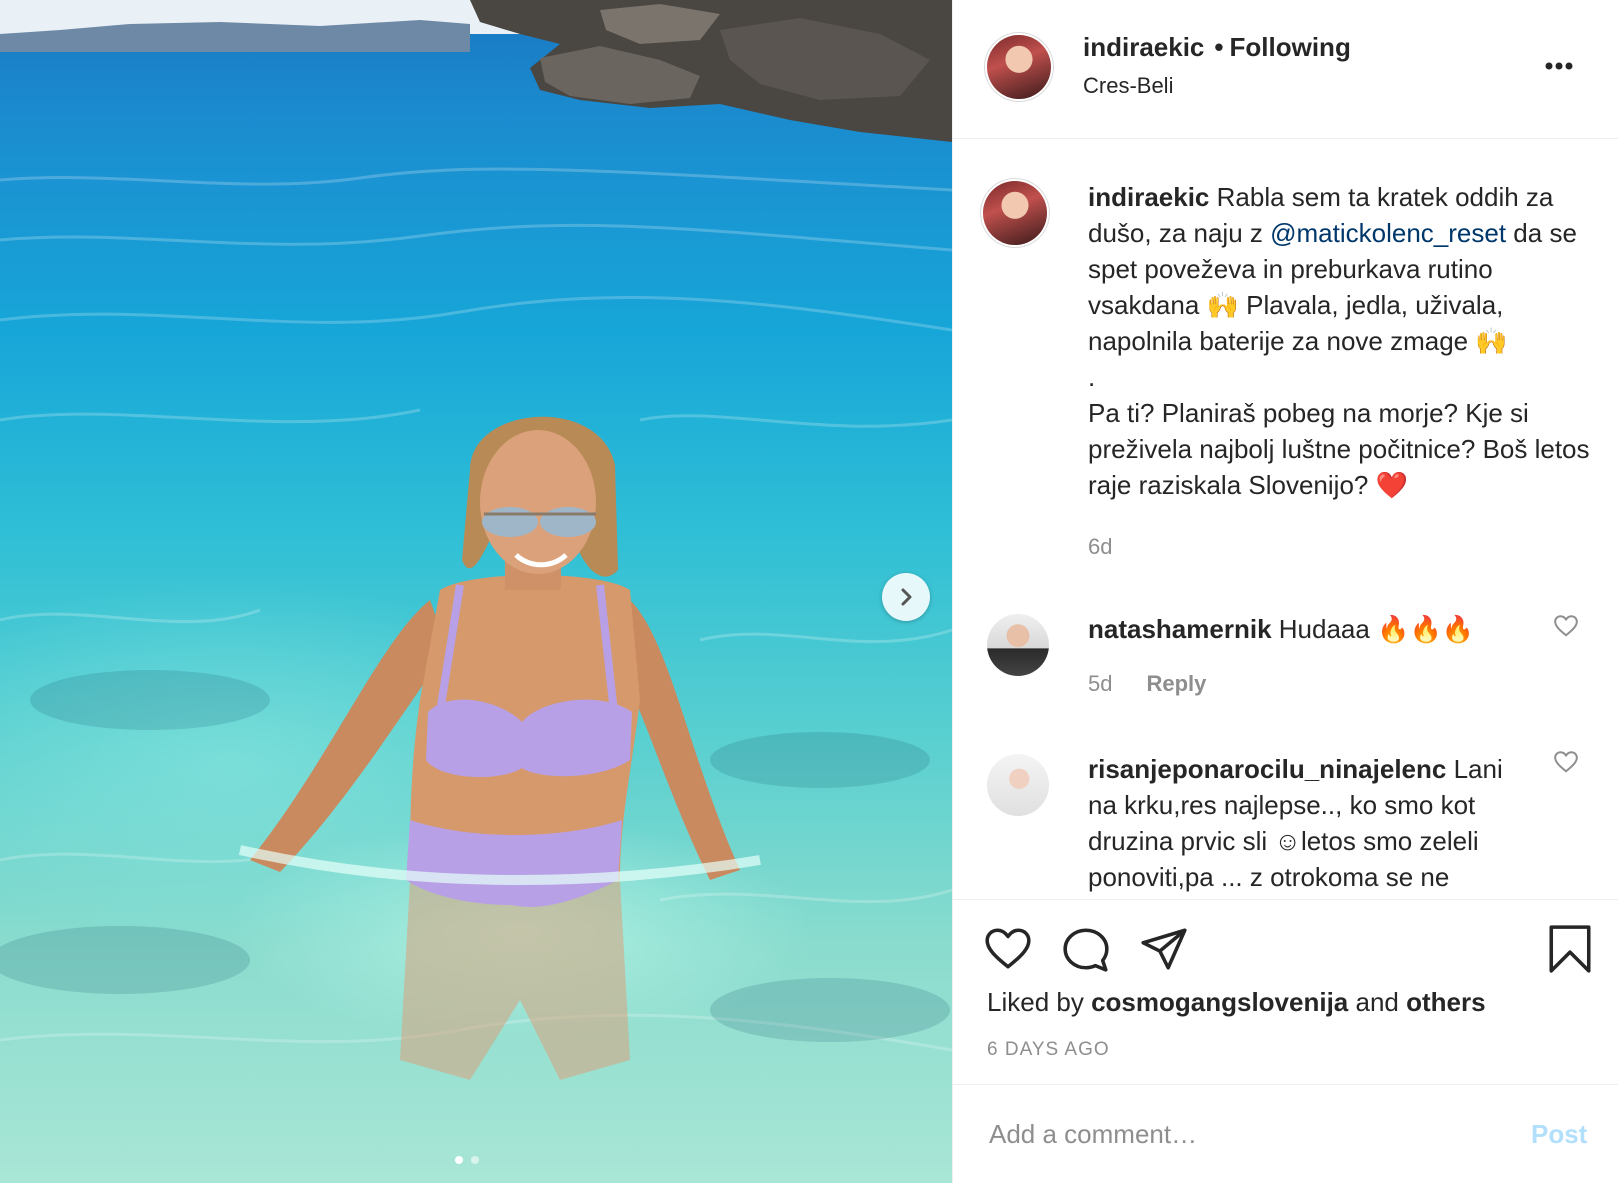 Image resolution: width=1618 pixels, height=1184 pixels. I want to click on reply-button: Reply, so click(1176, 683).